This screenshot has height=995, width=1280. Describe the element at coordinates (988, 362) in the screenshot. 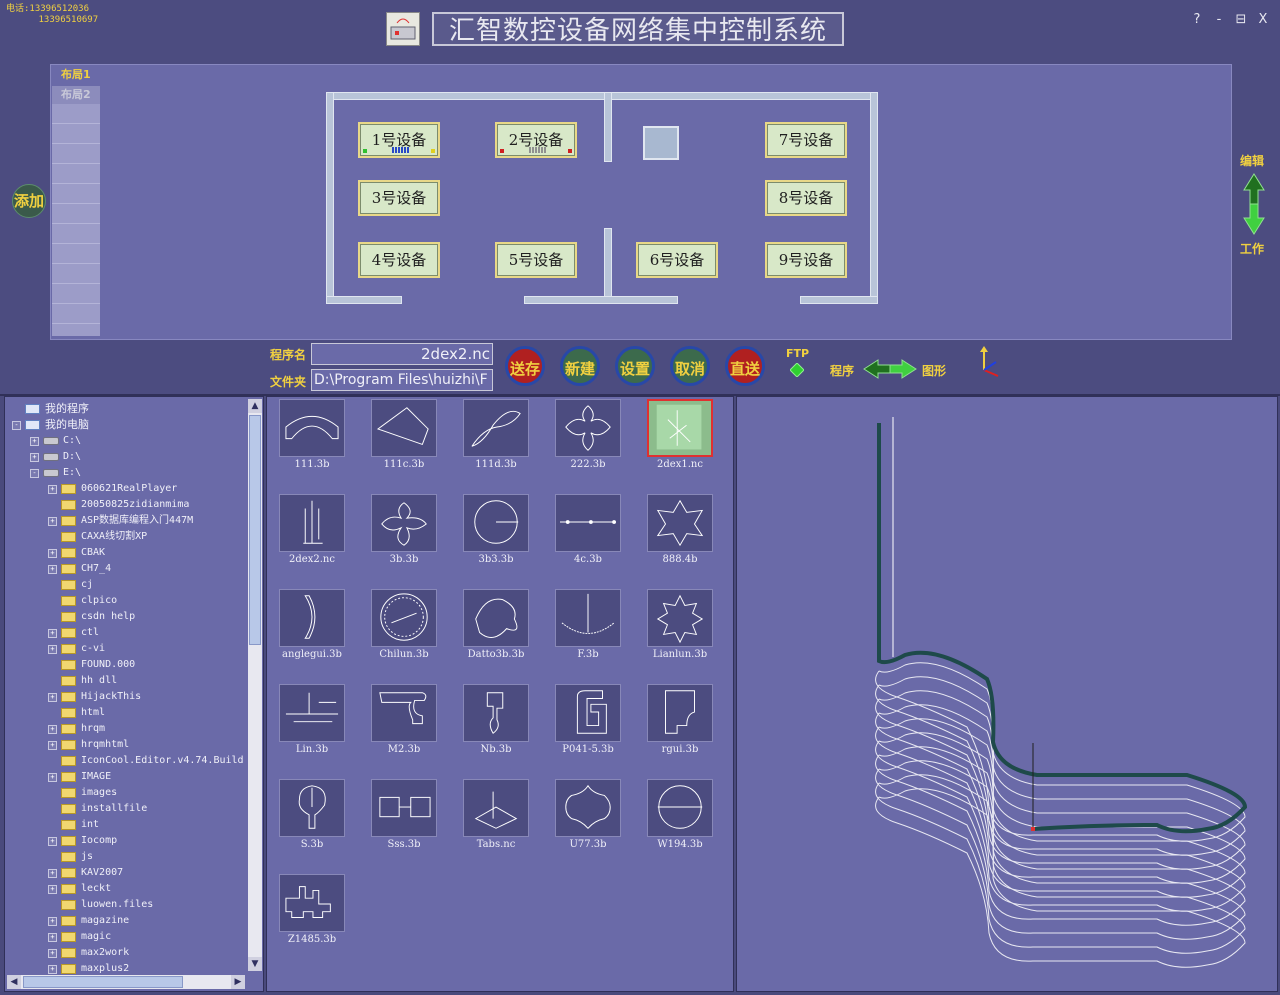

I see `axis-icon` at that location.